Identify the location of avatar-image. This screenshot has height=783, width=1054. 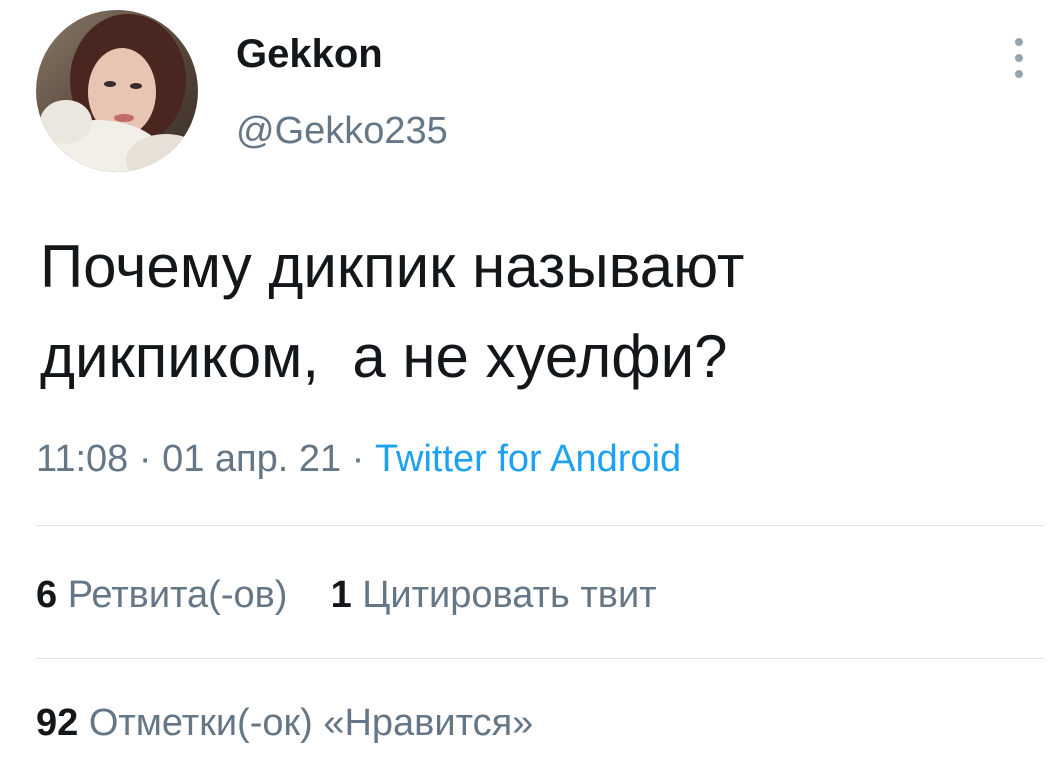
(117, 91).